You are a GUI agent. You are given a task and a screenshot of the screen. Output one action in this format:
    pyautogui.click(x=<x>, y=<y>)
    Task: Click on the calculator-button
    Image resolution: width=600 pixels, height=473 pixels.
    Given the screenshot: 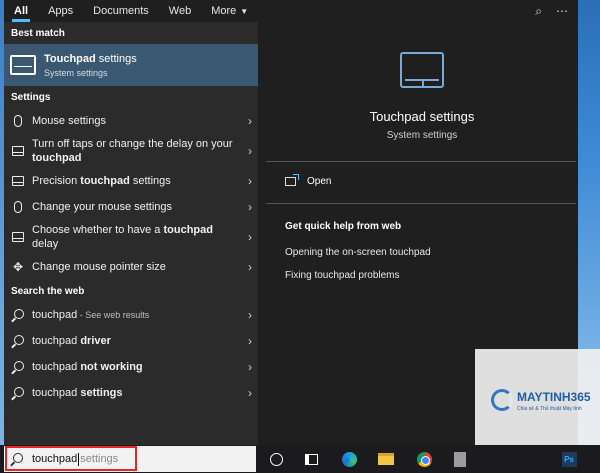 What is the action you would take?
    pyautogui.click(x=460, y=459)
    